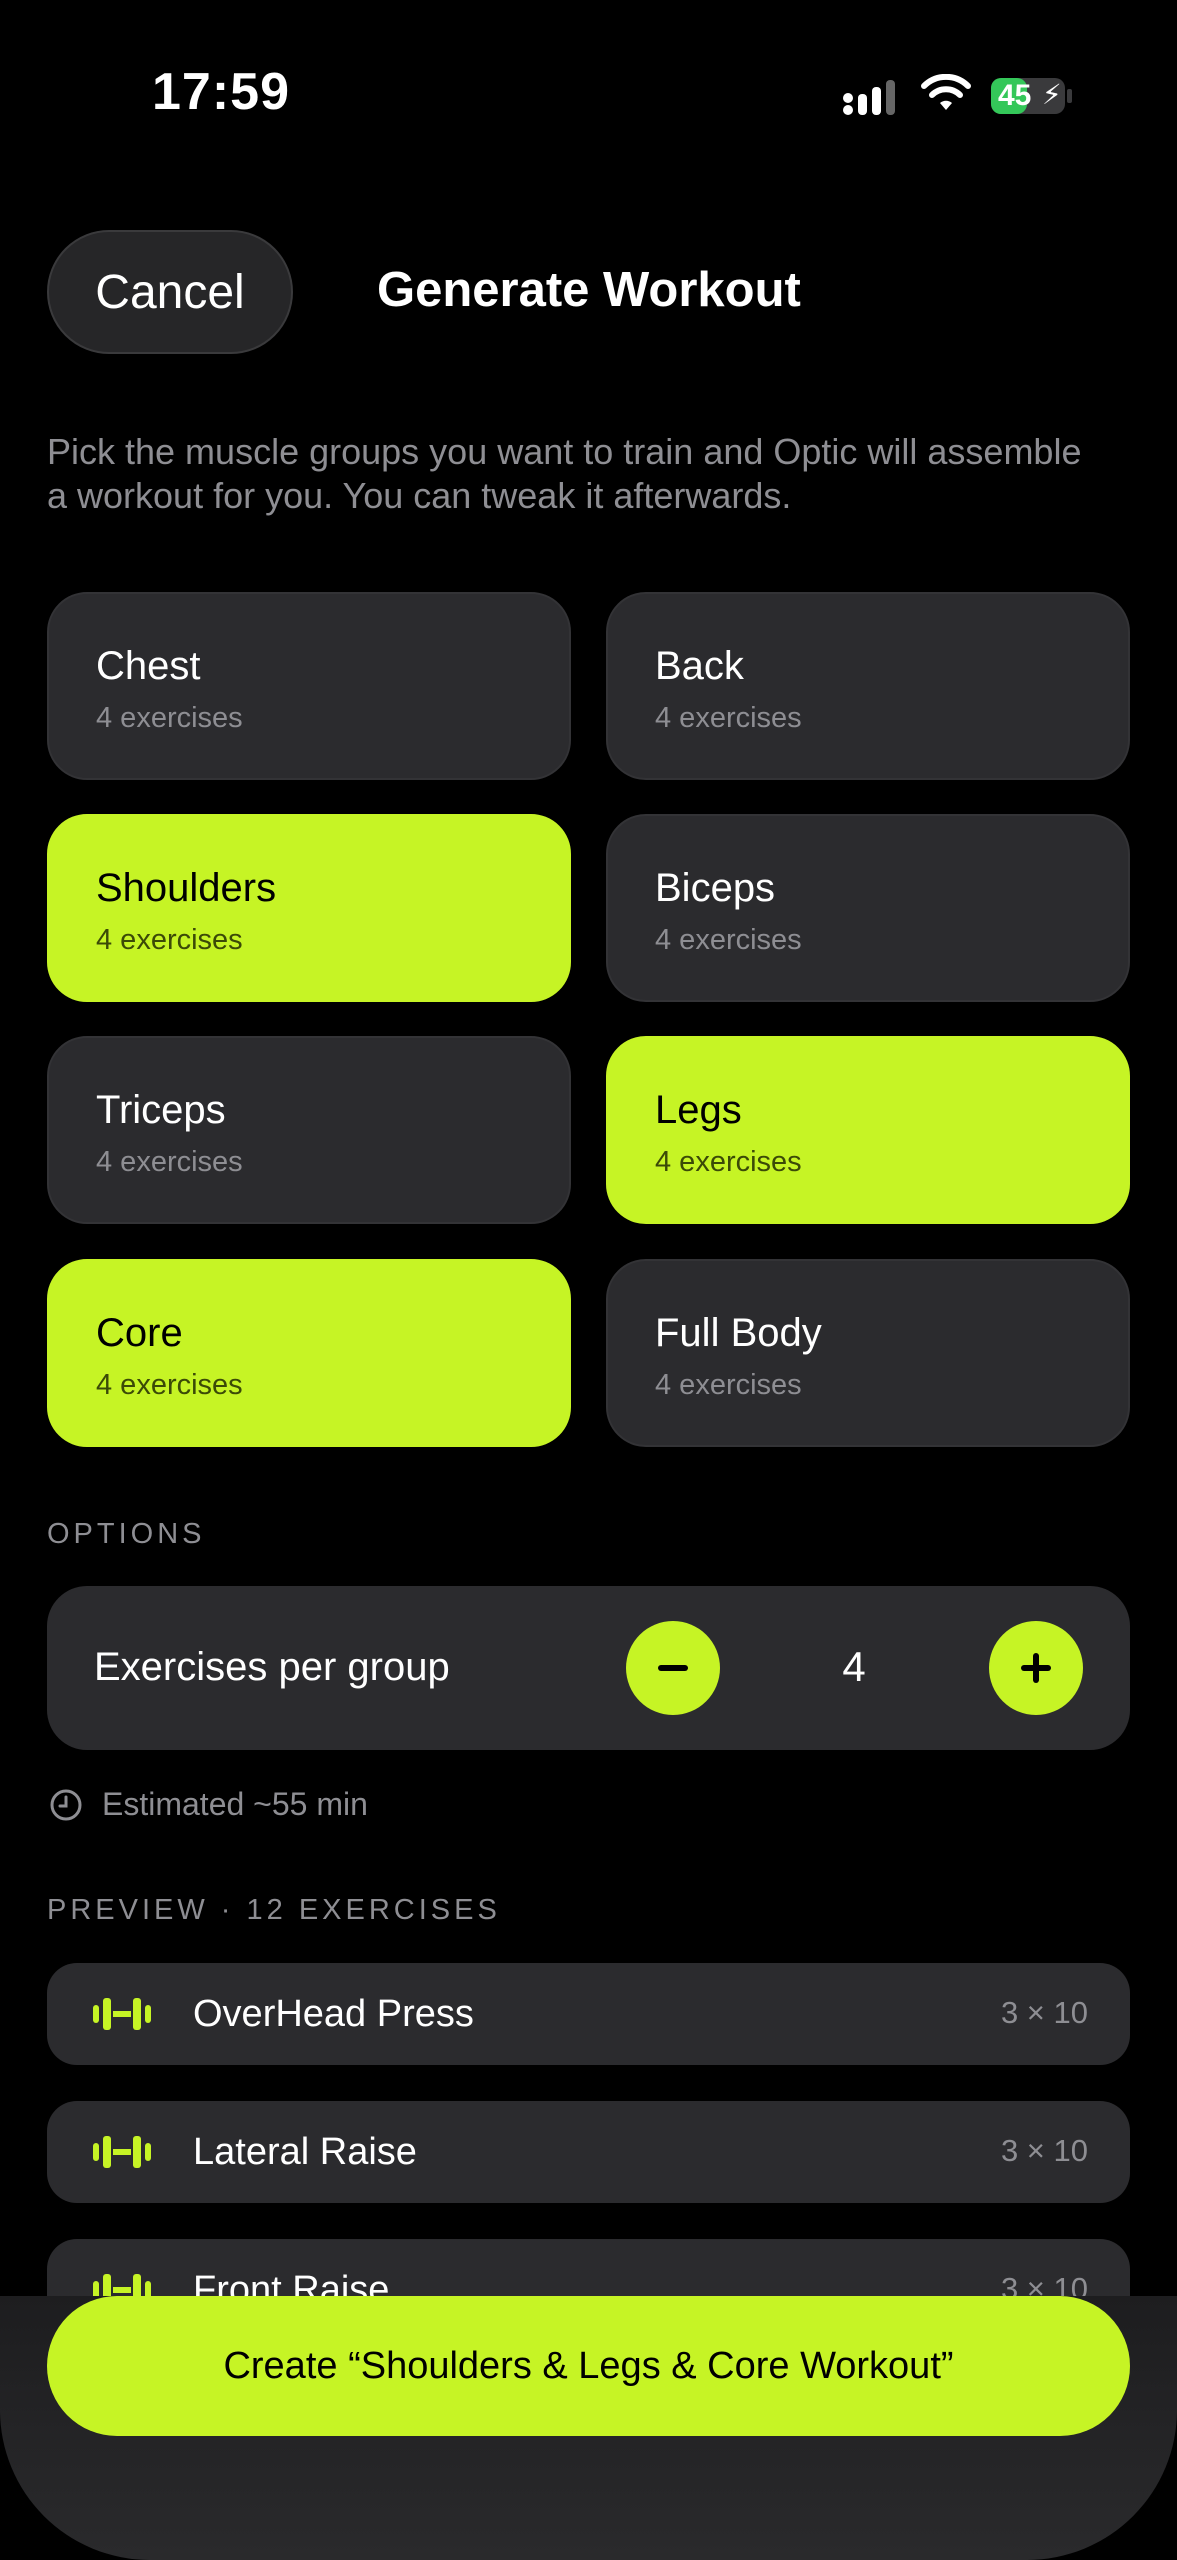 The width and height of the screenshot is (1177, 2560). I want to click on battery-level: 45, so click(1015, 95).